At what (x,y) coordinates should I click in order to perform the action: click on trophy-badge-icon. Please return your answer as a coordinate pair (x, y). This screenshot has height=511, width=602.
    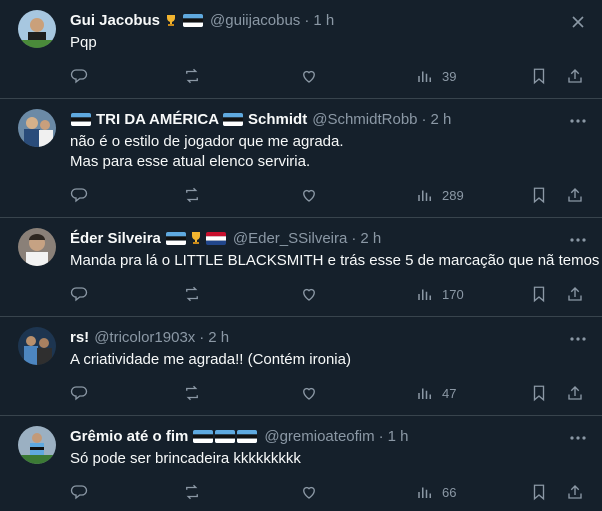
    Looking at the image, I should click on (171, 20).